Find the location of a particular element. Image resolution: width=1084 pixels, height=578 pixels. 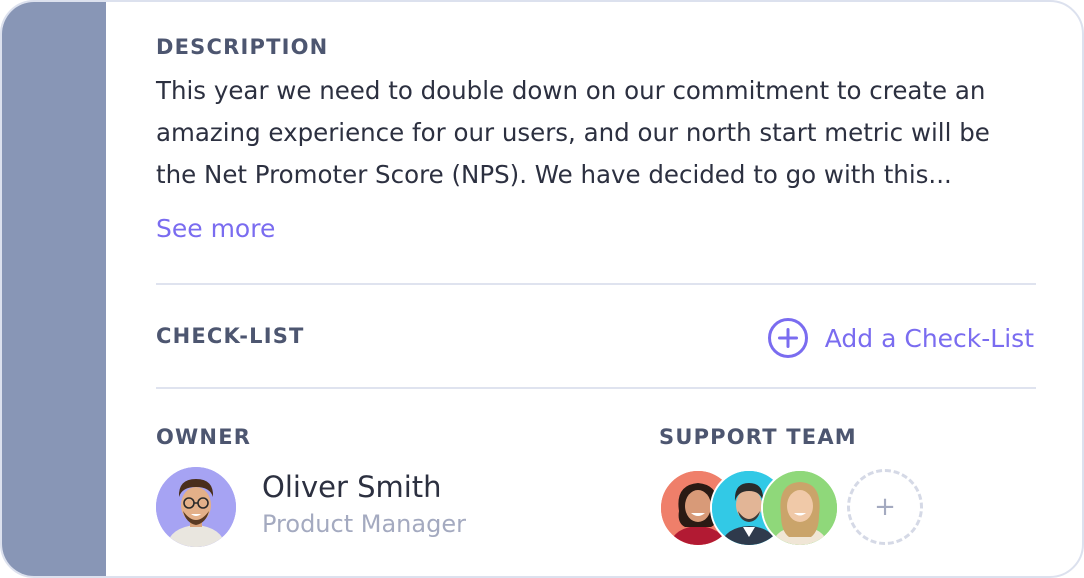

plus-icon: + is located at coordinates (885, 507).